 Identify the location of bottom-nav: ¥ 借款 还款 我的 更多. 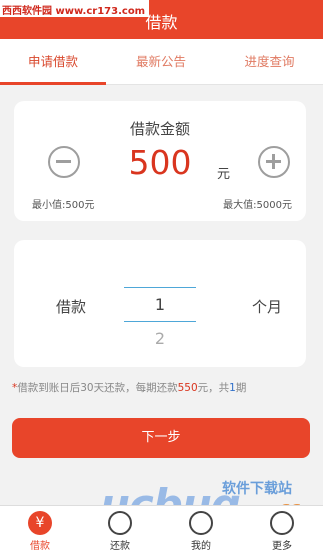
(161, 527).